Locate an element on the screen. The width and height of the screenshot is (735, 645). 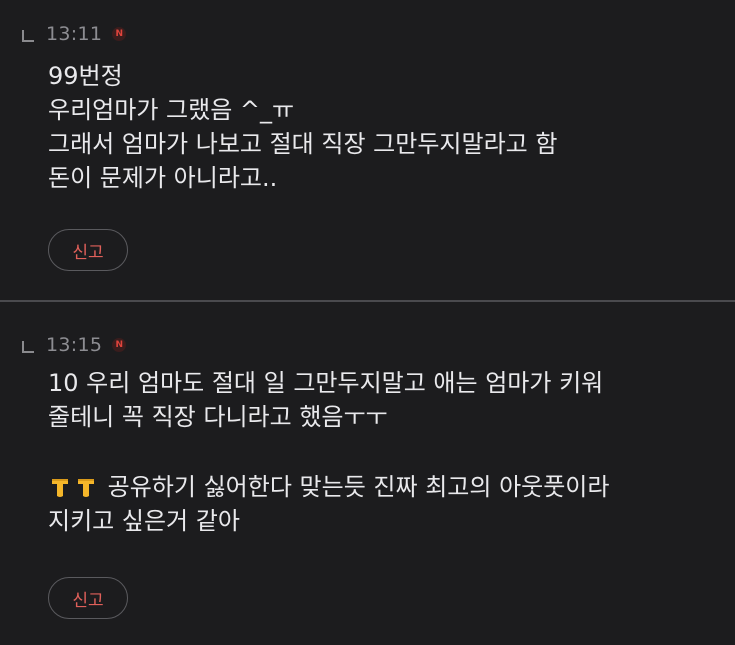
reply-text-line: 줄테니 꼭 직장 다니라고 했음ㅜㅜ is located at coordinates (218, 417).